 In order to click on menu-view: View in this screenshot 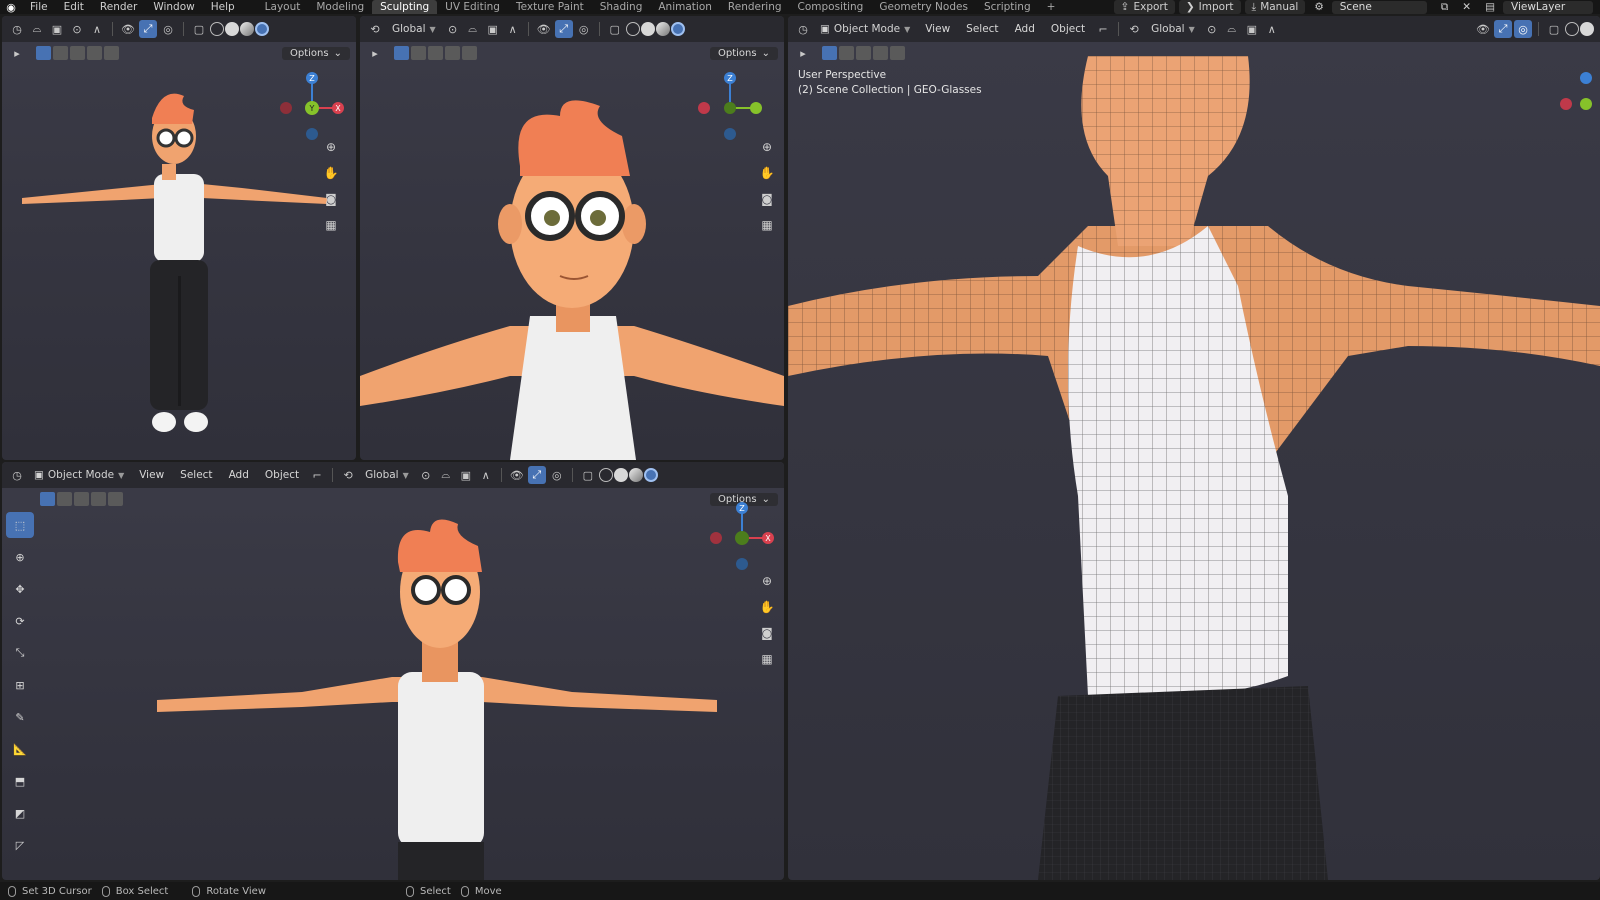, I will do `click(151, 475)`.